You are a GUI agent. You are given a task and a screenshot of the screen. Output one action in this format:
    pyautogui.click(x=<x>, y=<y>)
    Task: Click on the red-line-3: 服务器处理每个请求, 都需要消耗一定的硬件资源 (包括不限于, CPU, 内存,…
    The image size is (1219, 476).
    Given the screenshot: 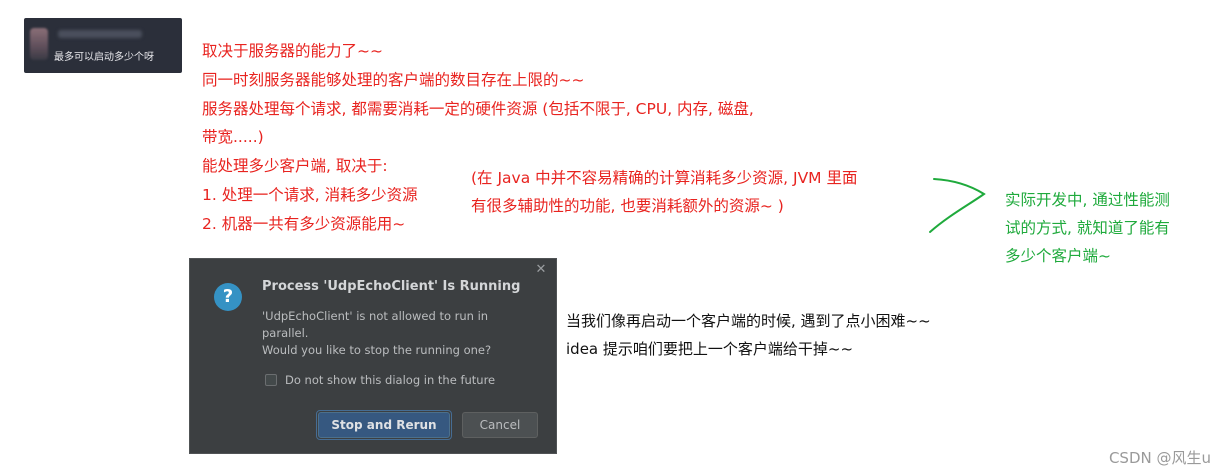 What is the action you would take?
    pyautogui.click(x=478, y=108)
    